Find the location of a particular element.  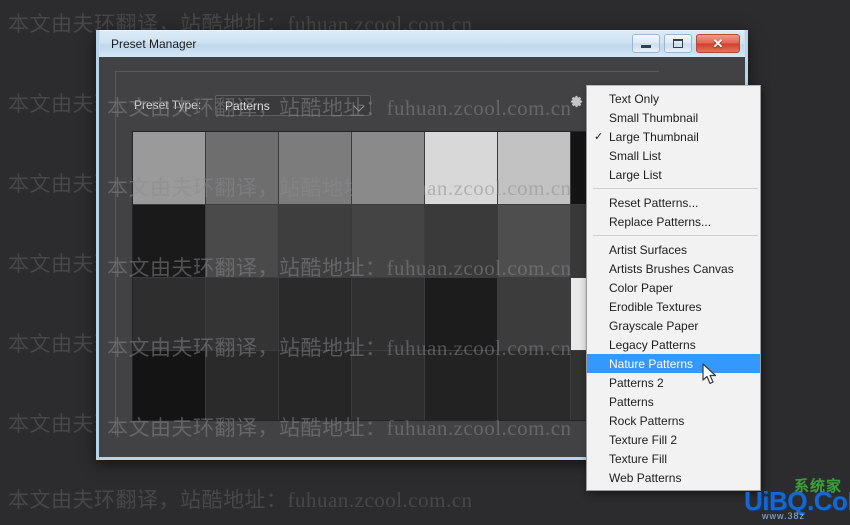

group-divider is located at coordinates (387, 71).